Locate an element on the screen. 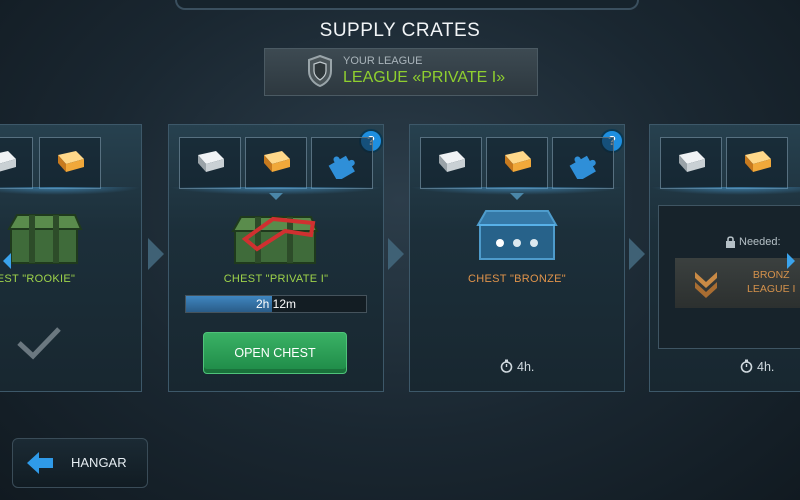  crate-card-private: ? CHEST "PRIVATE I" 2h 12m OPEN CHEST is located at coordinates (276, 258).